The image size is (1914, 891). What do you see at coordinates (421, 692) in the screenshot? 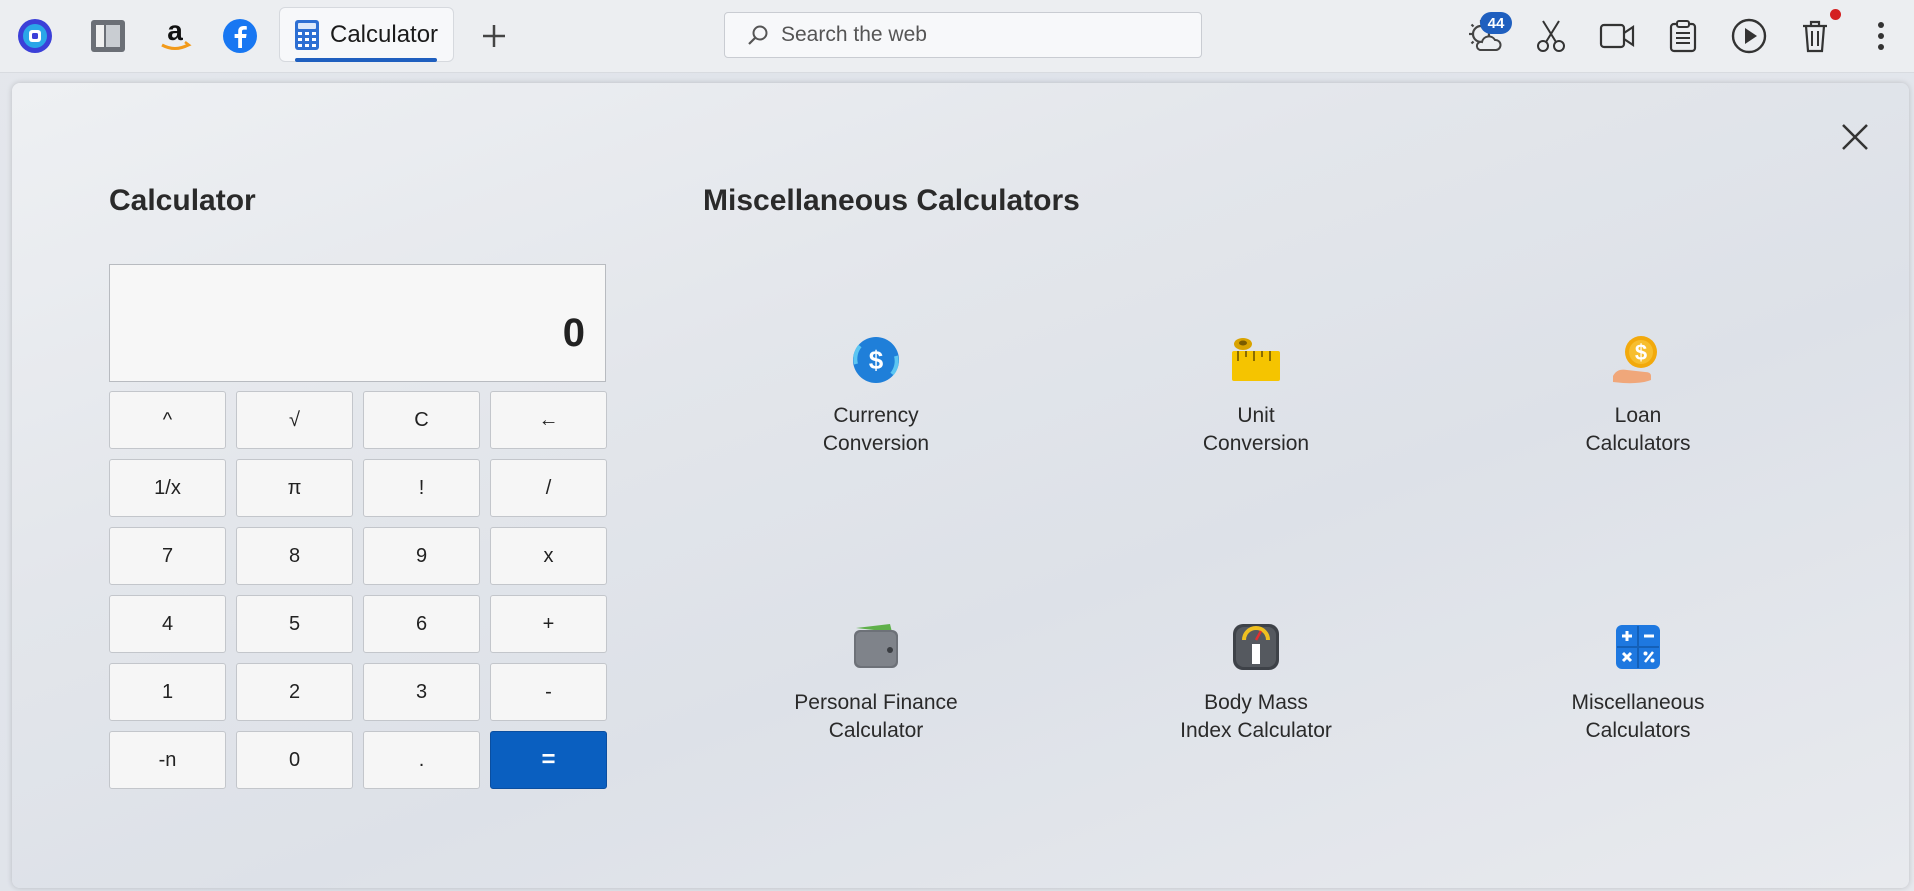
I see `key-3: 3` at bounding box center [421, 692].